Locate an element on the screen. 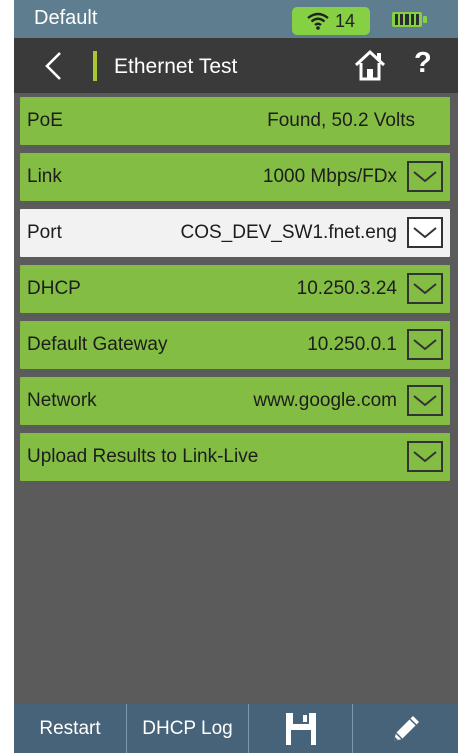  row-label: Link is located at coordinates (44, 176).